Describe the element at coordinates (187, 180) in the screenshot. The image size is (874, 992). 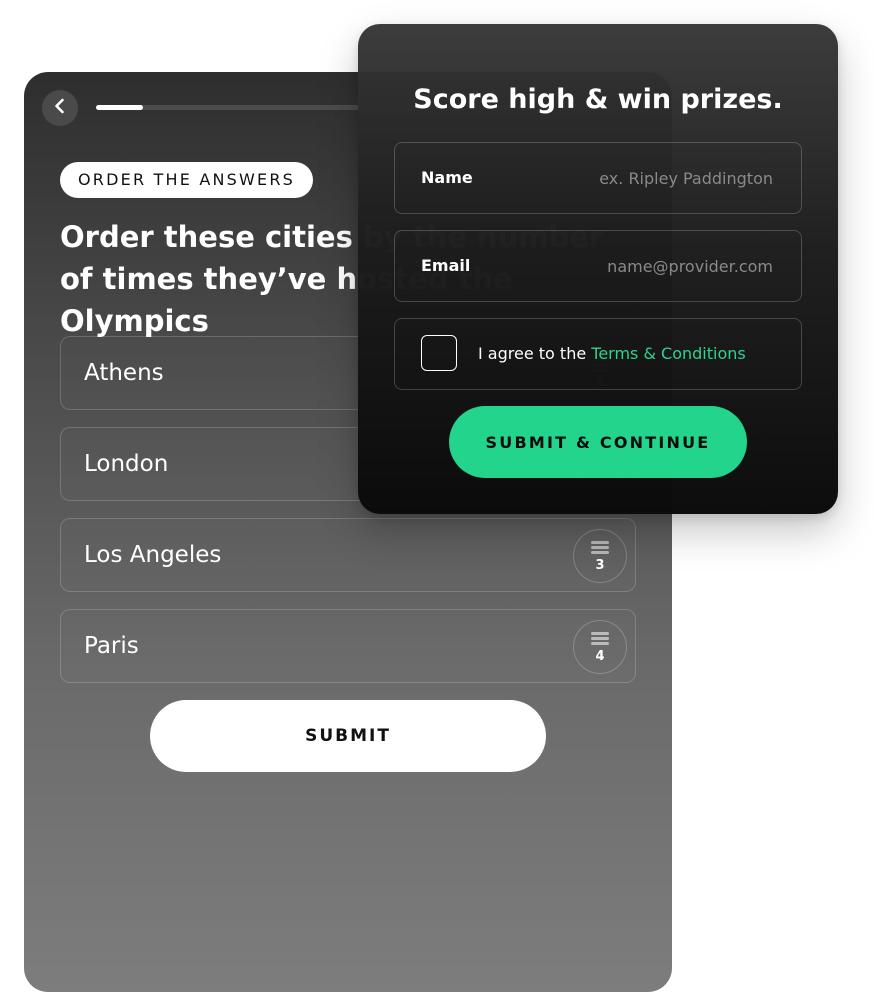
I see `question-type-badge: ORDER THE ANSWERS` at that location.